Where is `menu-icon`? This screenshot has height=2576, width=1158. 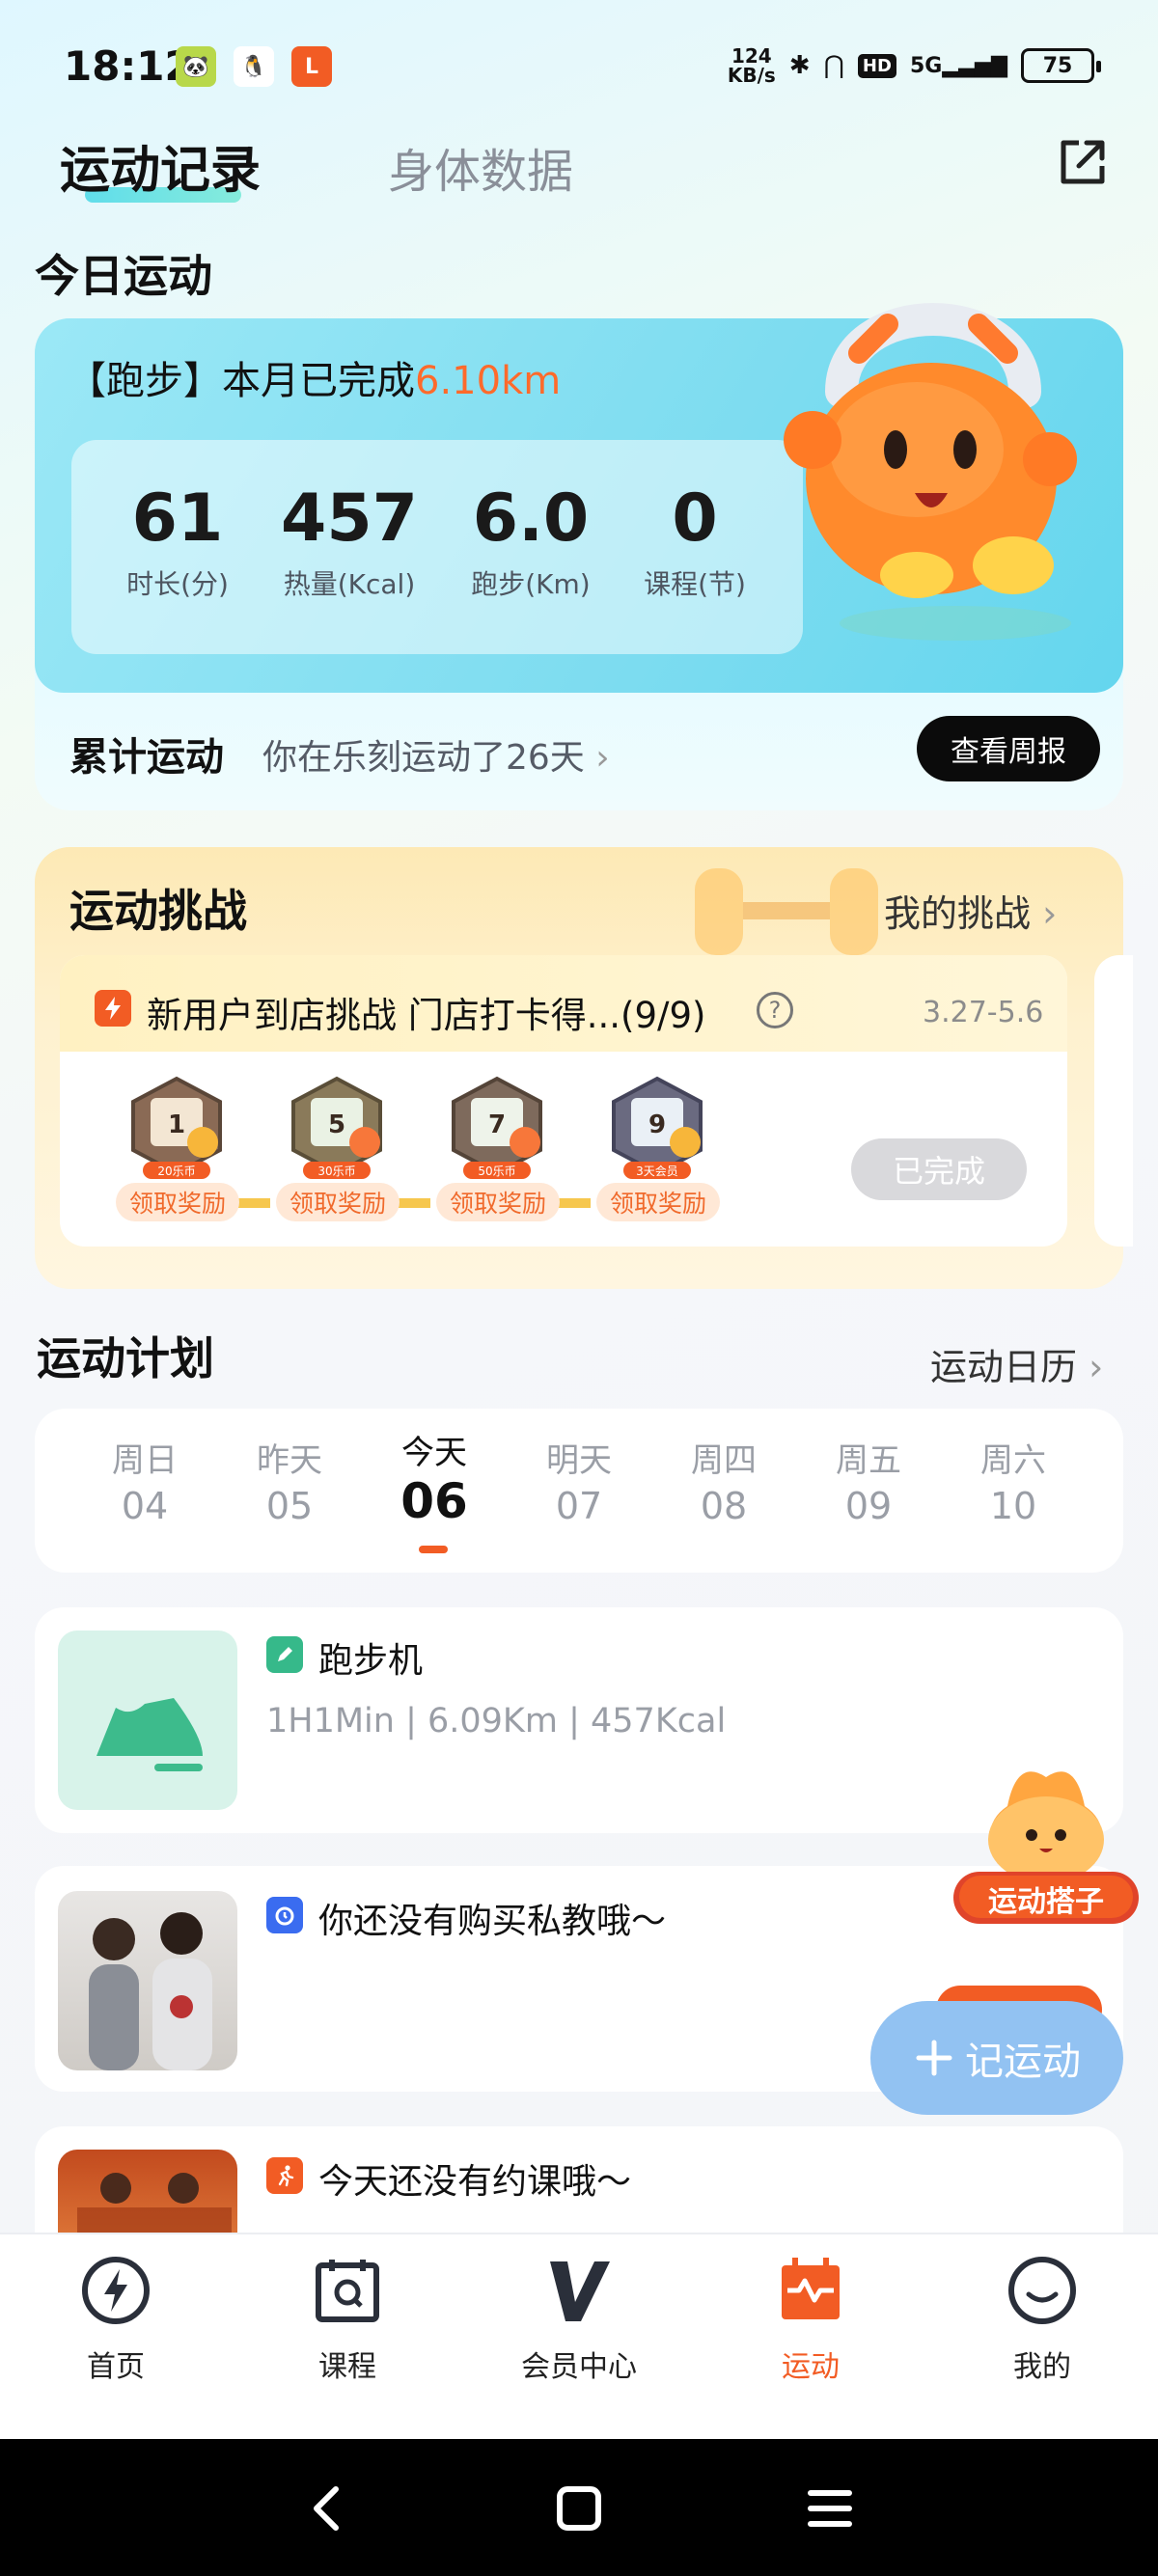
menu-icon is located at coordinates (830, 2509).